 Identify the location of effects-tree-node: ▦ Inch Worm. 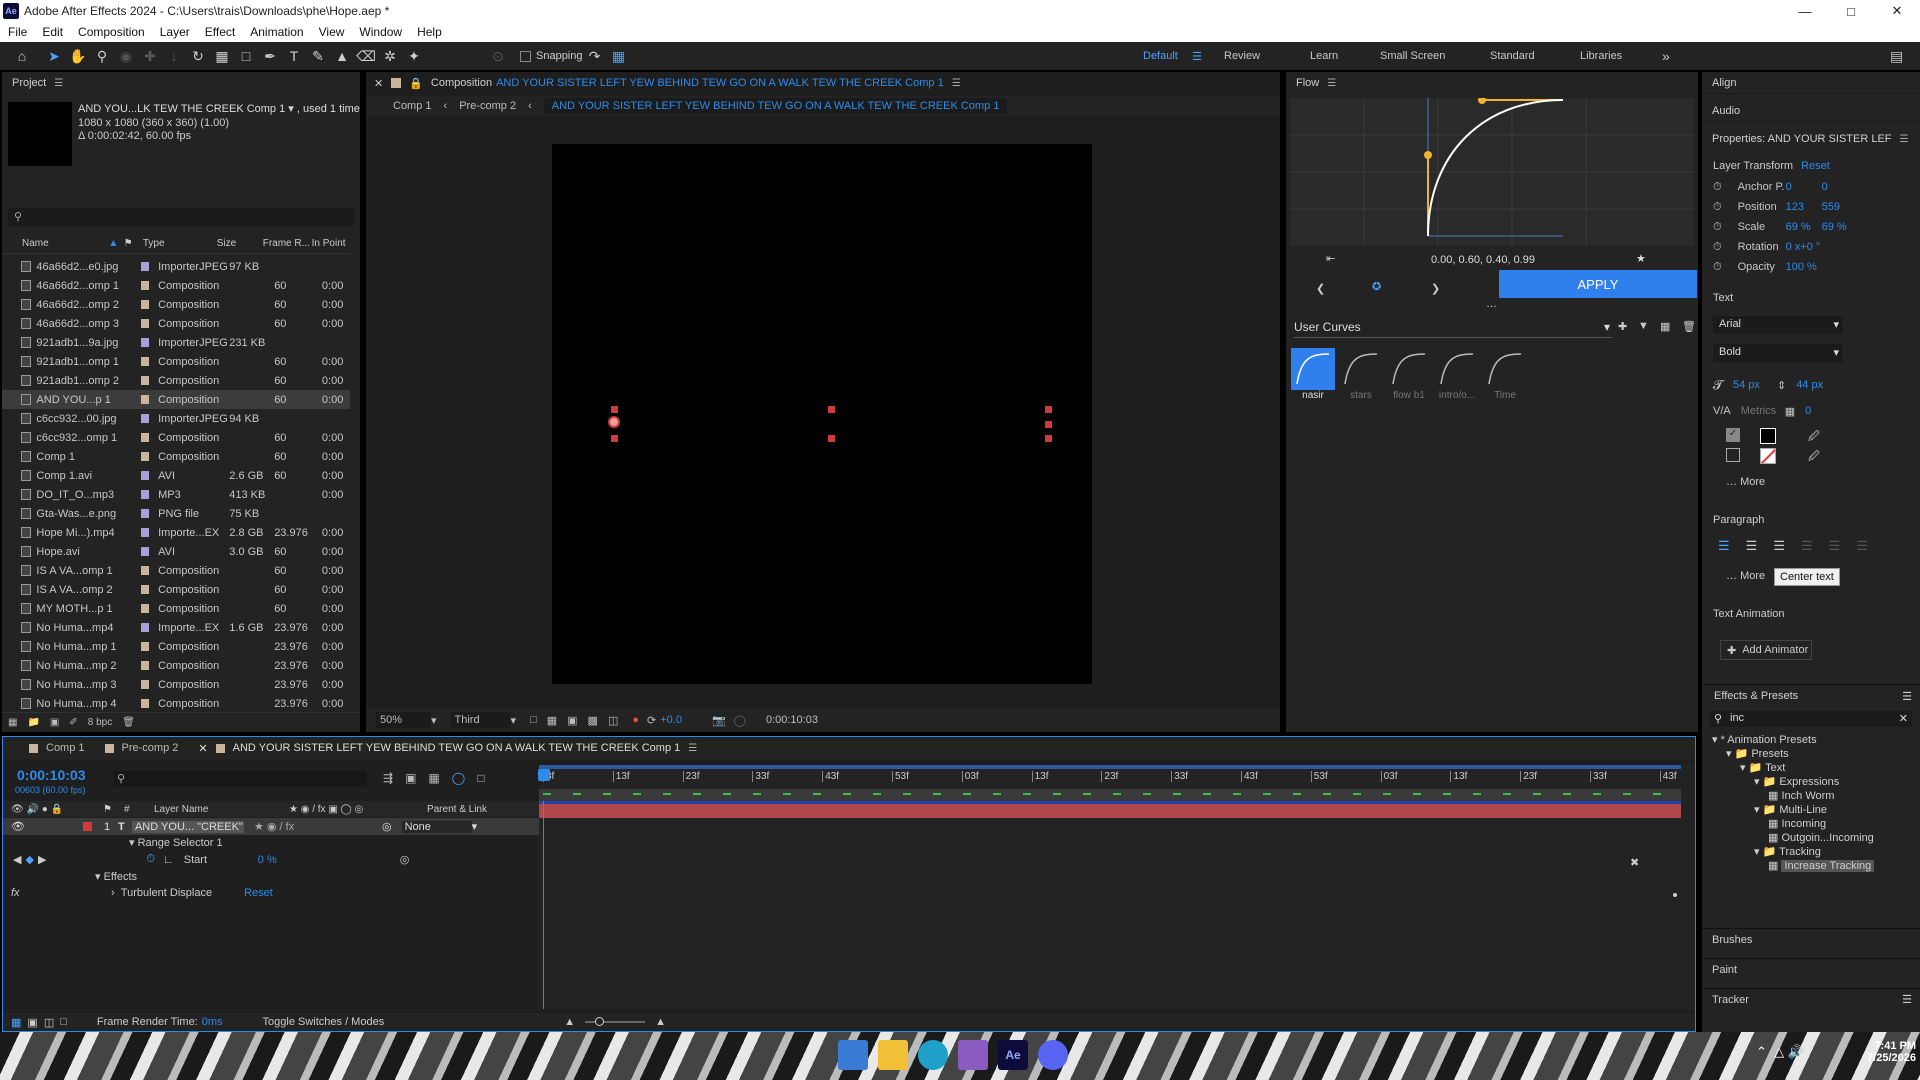
(1801, 795).